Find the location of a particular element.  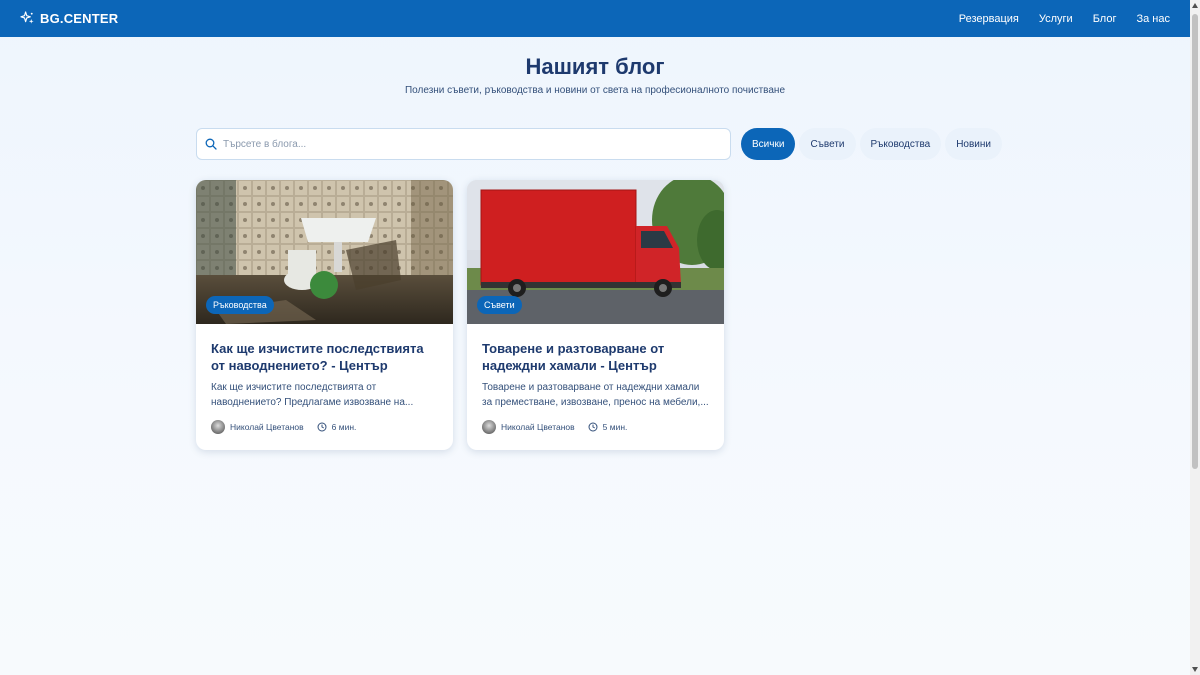

logo: BG.CENTER is located at coordinates (69, 18).